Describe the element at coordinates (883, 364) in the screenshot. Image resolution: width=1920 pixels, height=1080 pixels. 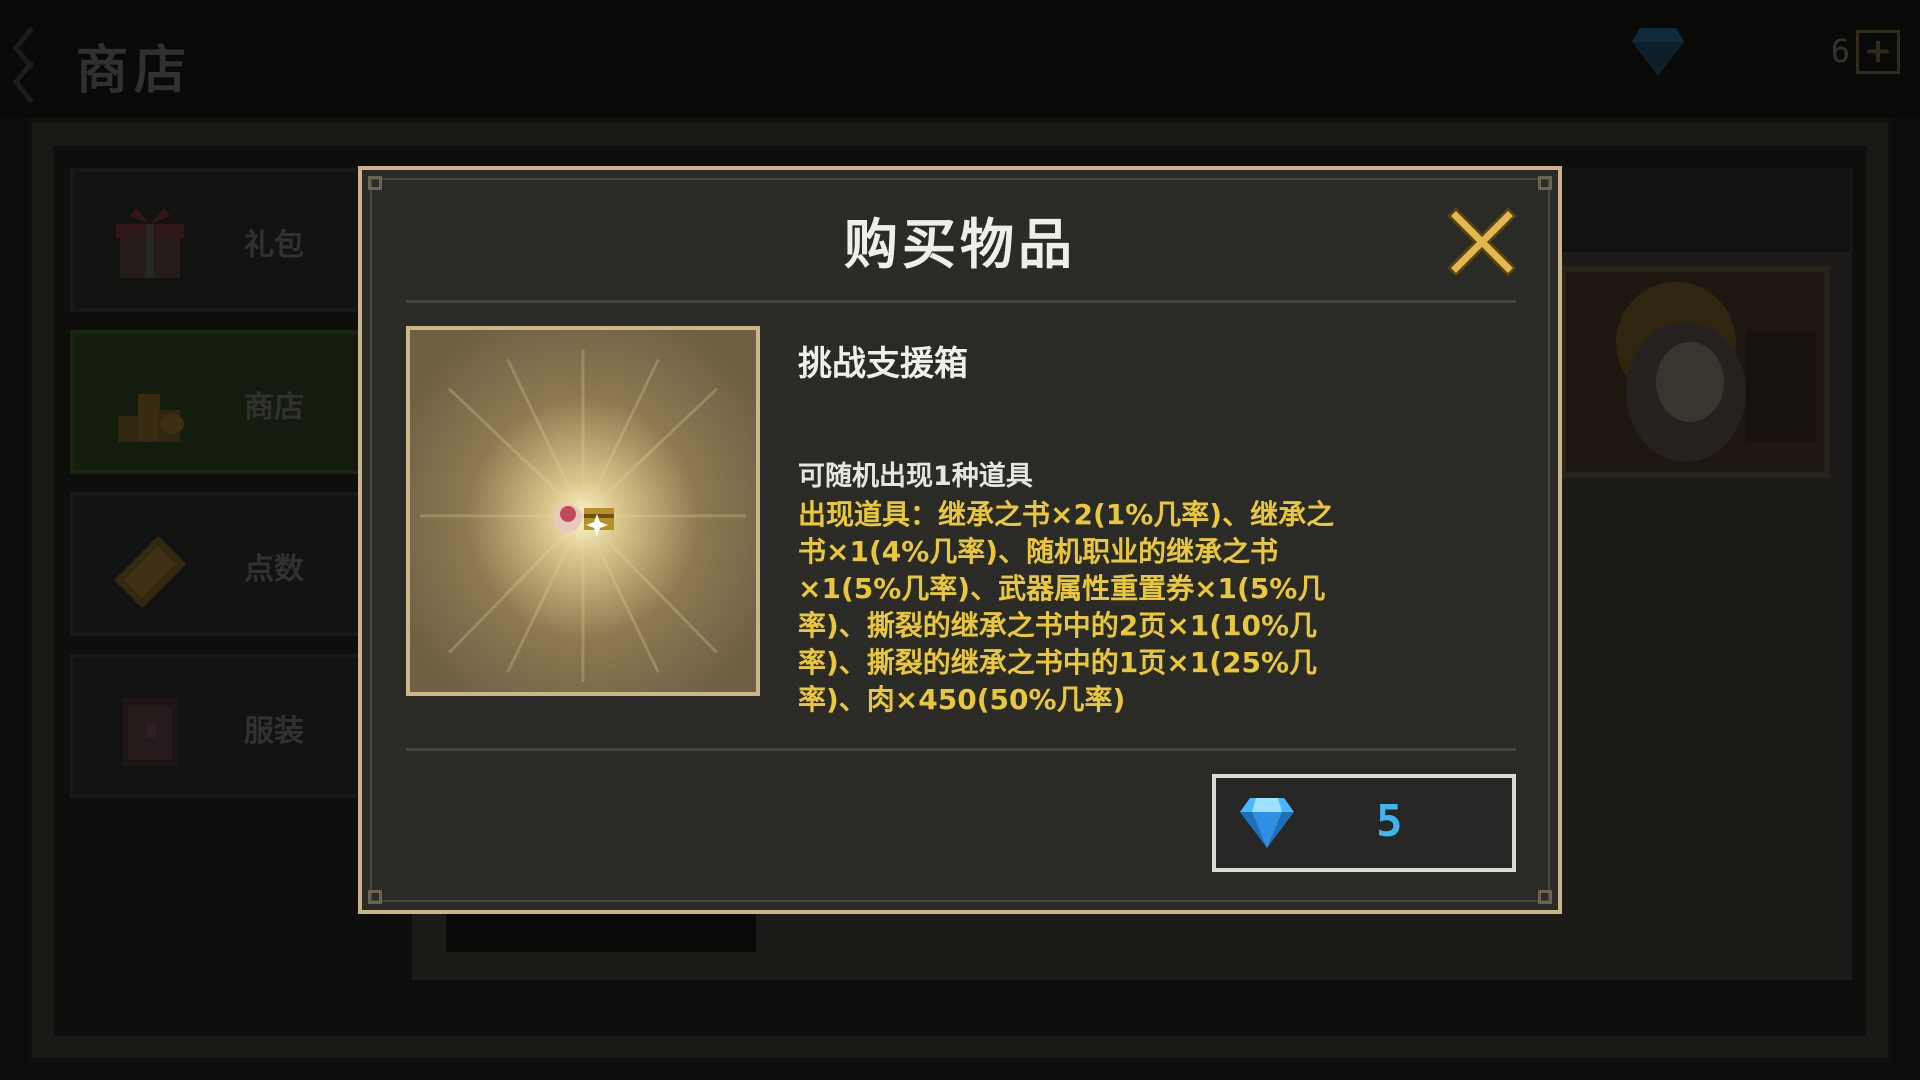
I see `item-name: 挑战支援箱` at that location.